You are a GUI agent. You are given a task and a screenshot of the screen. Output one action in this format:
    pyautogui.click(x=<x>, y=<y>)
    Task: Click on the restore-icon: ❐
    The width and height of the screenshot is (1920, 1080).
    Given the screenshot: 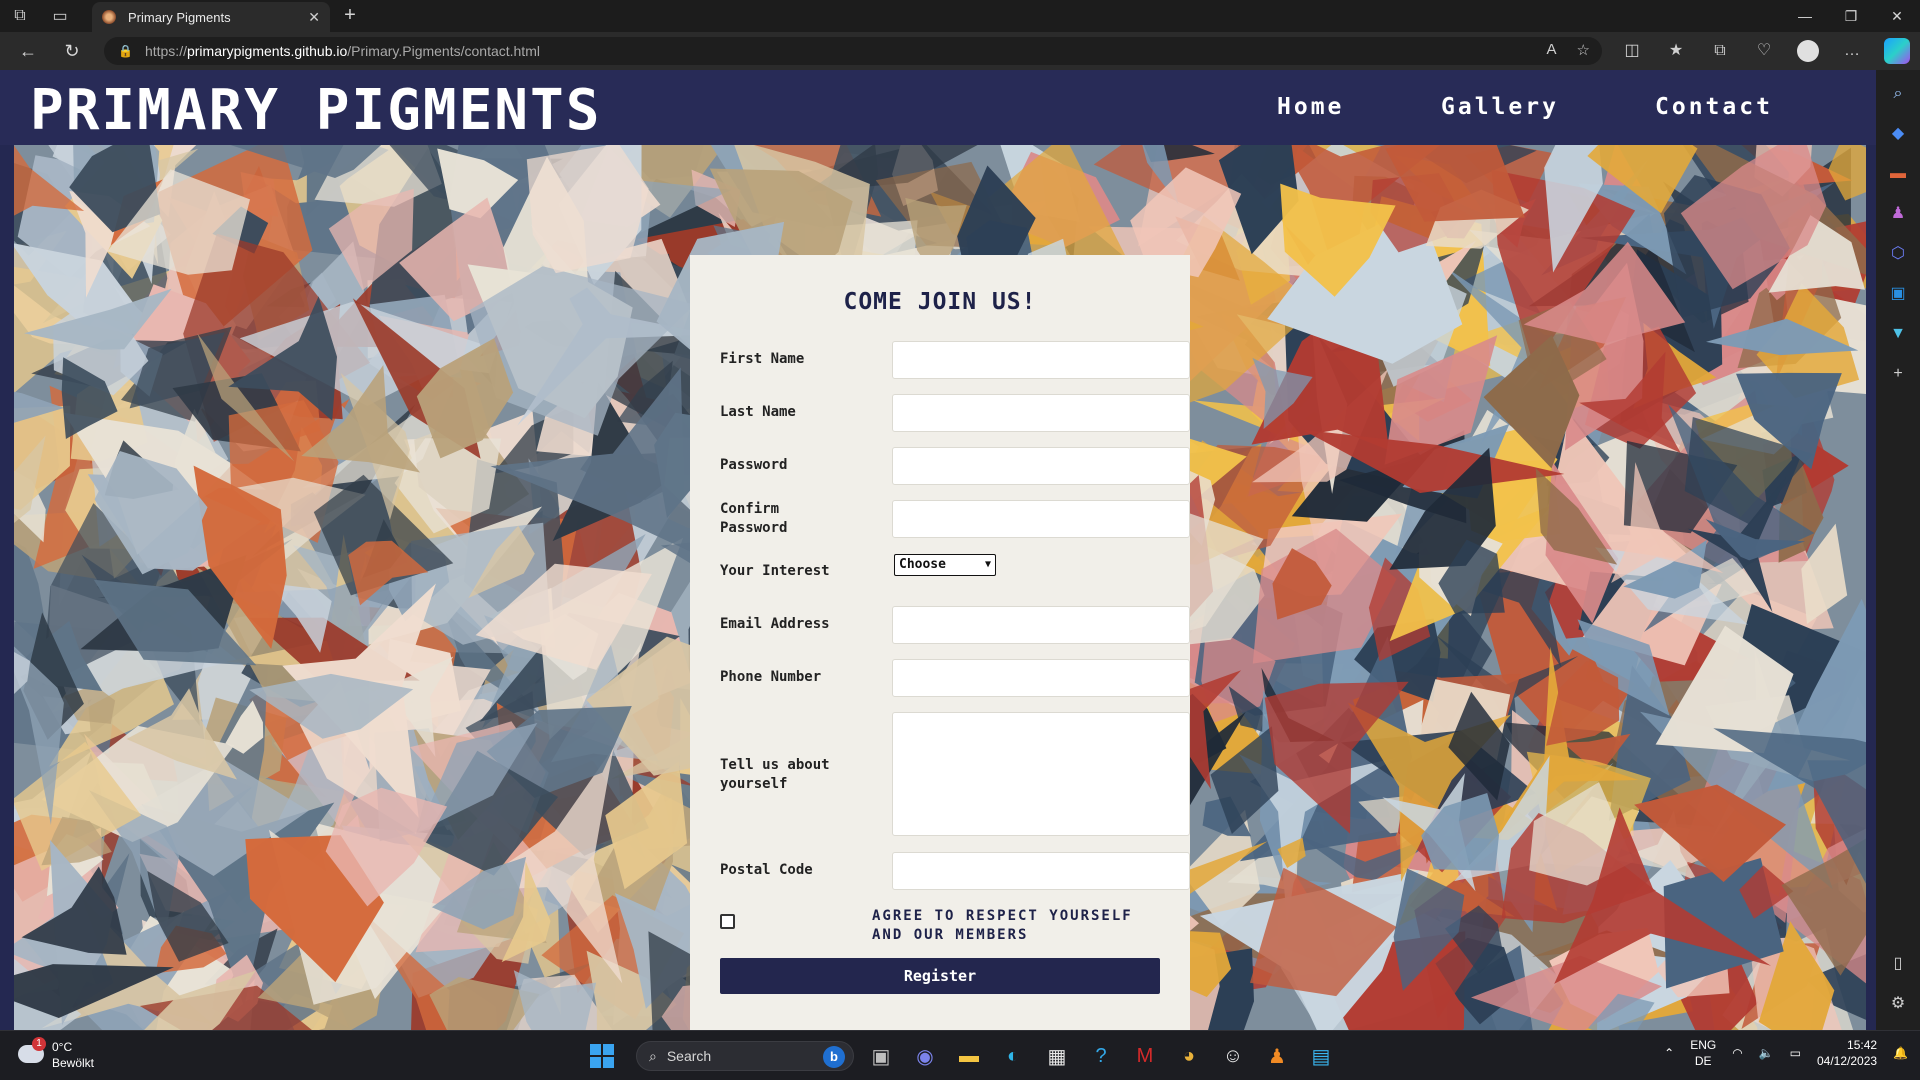 What is the action you would take?
    pyautogui.click(x=1851, y=16)
    